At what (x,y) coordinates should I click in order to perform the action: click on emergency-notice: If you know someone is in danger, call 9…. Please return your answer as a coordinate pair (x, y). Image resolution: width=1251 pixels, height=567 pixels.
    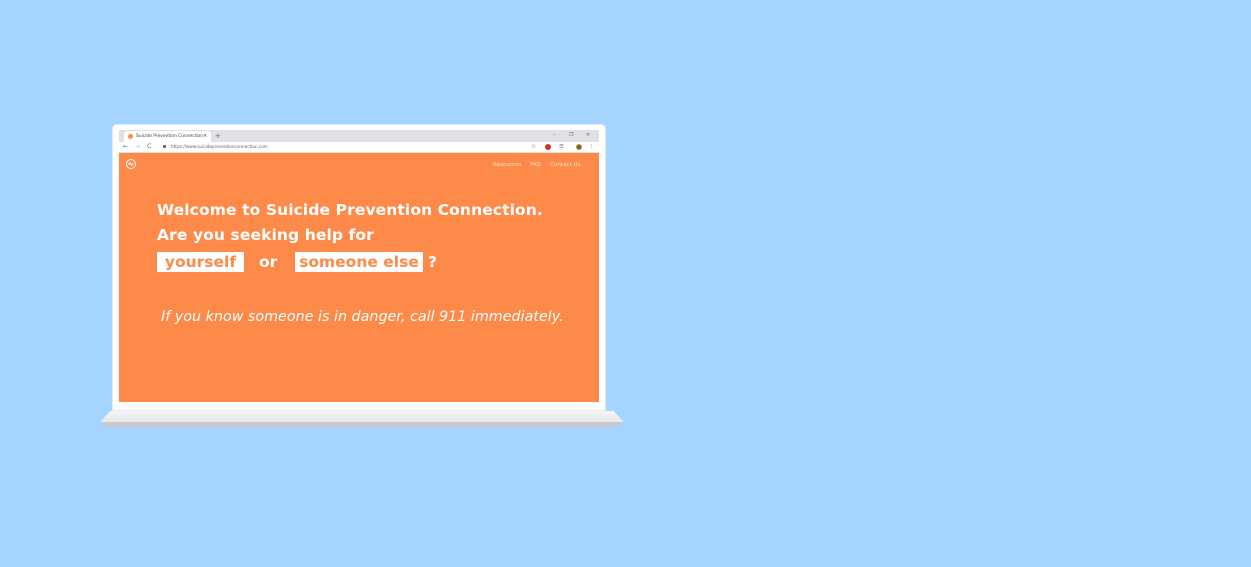
    Looking at the image, I should click on (362, 317).